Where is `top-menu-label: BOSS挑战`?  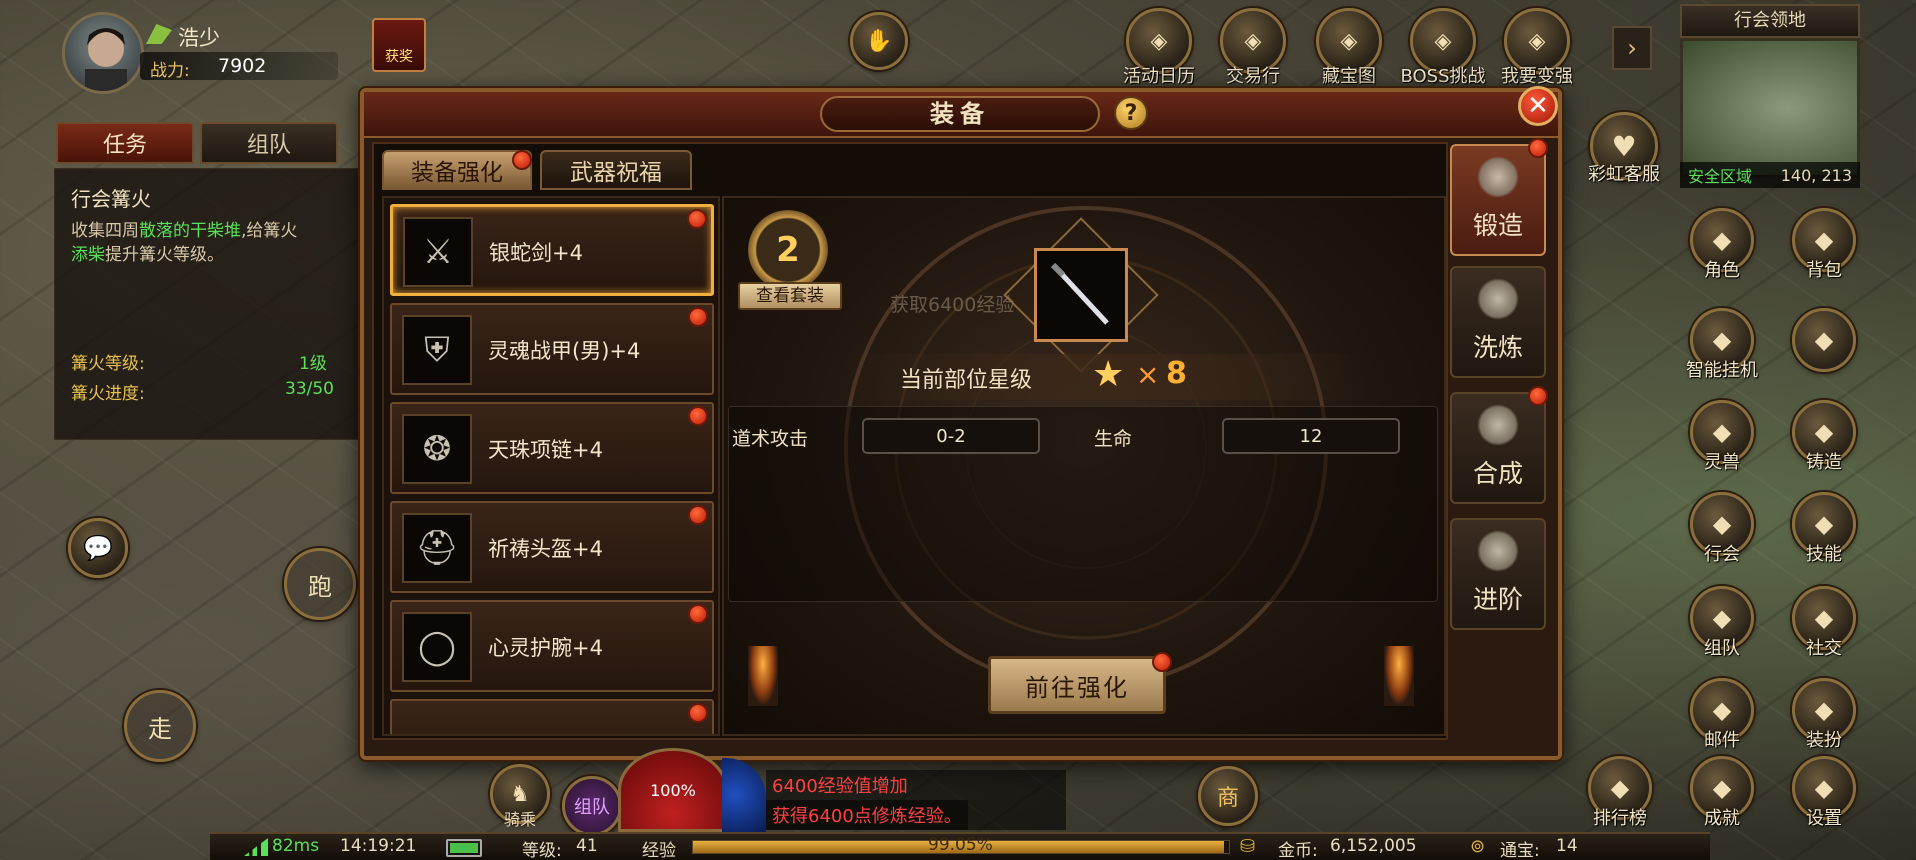 top-menu-label: BOSS挑战 is located at coordinates (1443, 76).